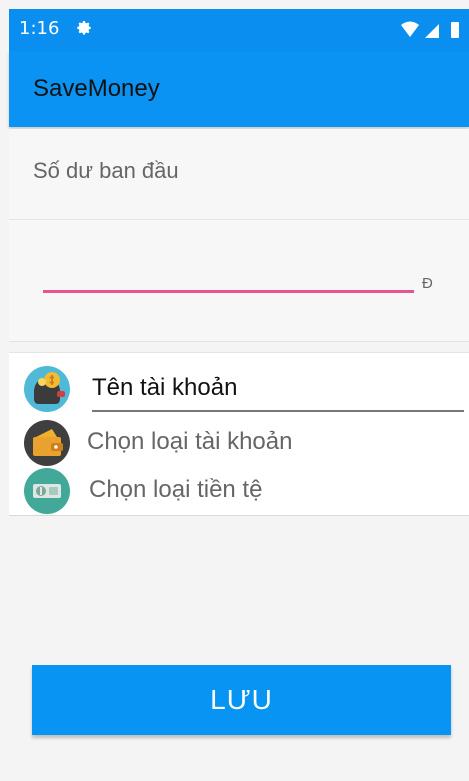 Image resolution: width=469 pixels, height=781 pixels. I want to click on initial-balance-label: Số dư ban đầu, so click(106, 170).